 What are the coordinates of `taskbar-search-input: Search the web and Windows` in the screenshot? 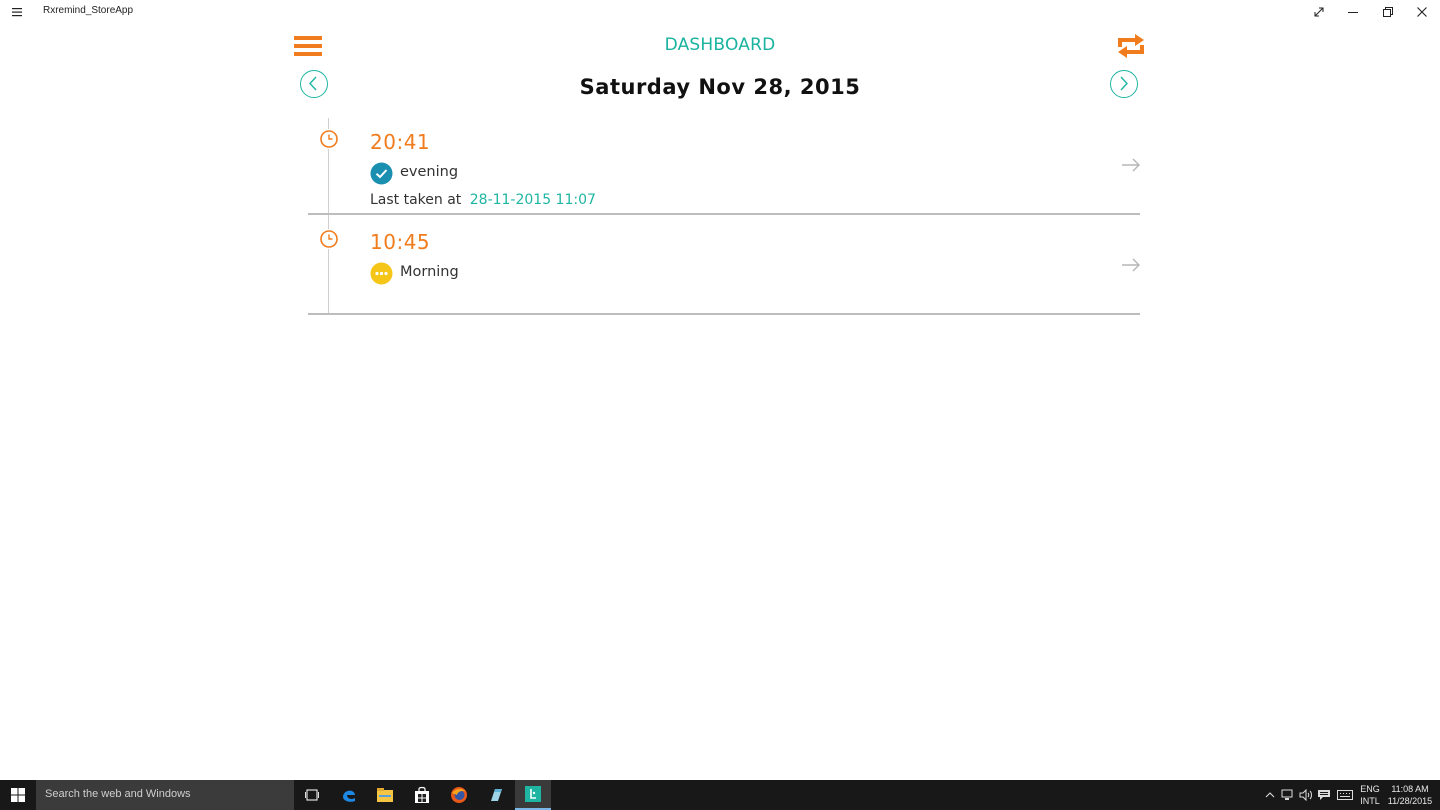 It's located at (165, 795).